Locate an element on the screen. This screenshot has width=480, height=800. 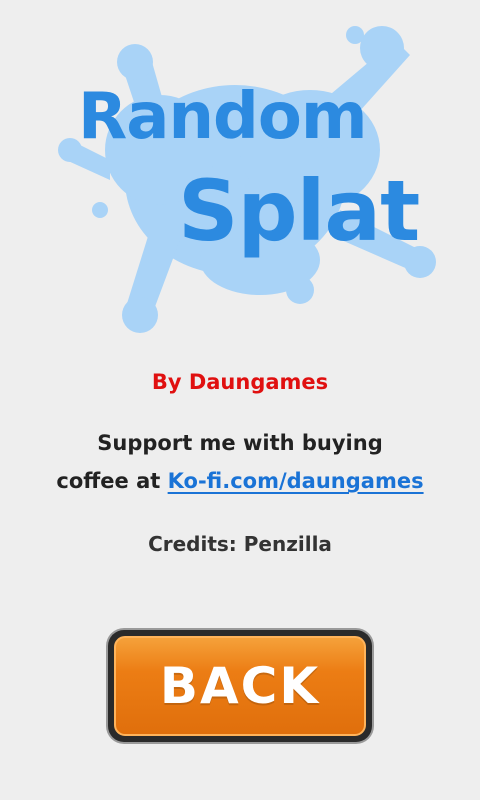
back-button-label: BACK is located at coordinates (240, 686).